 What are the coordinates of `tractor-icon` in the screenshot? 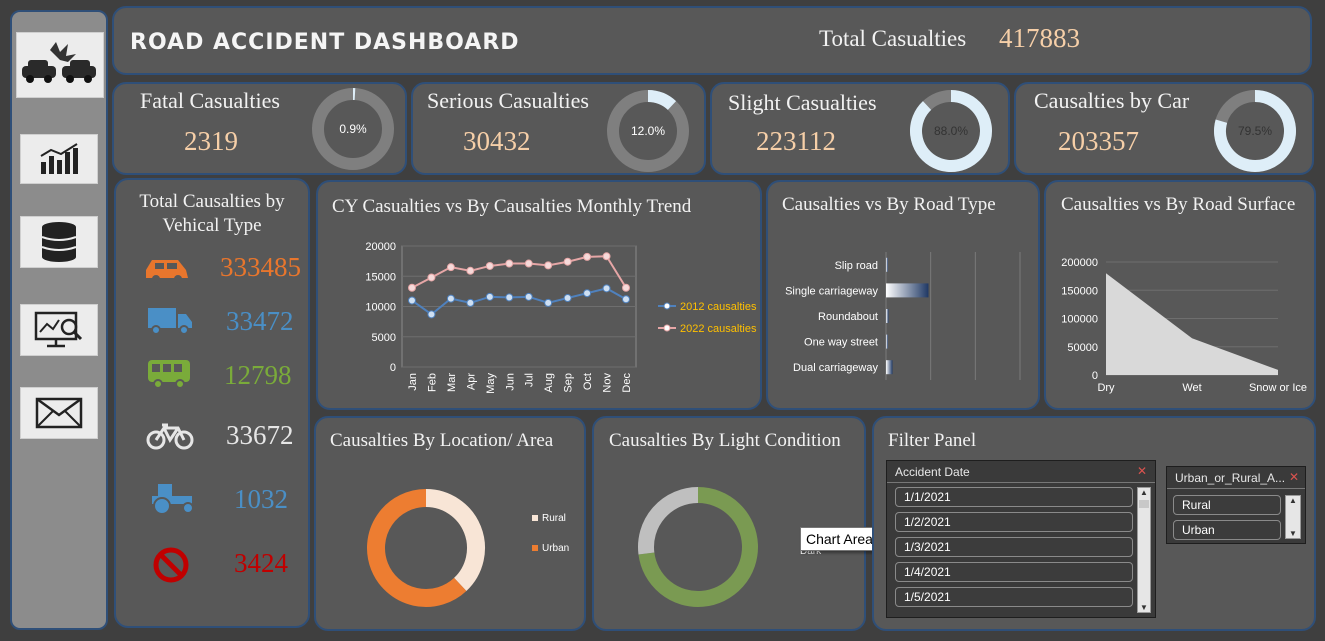 It's located at (173, 499).